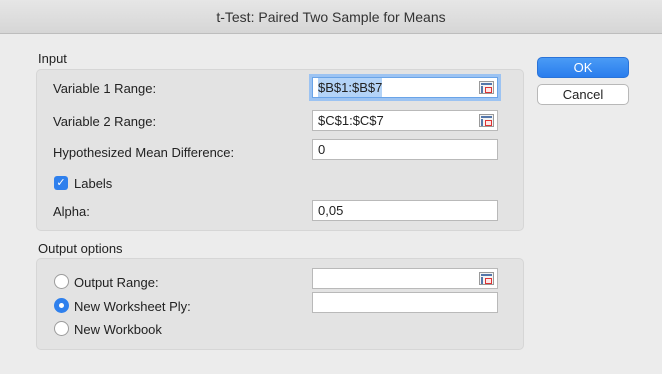 The image size is (662, 374). I want to click on variable1-range-value: $B$1:$B$7, so click(350, 87).